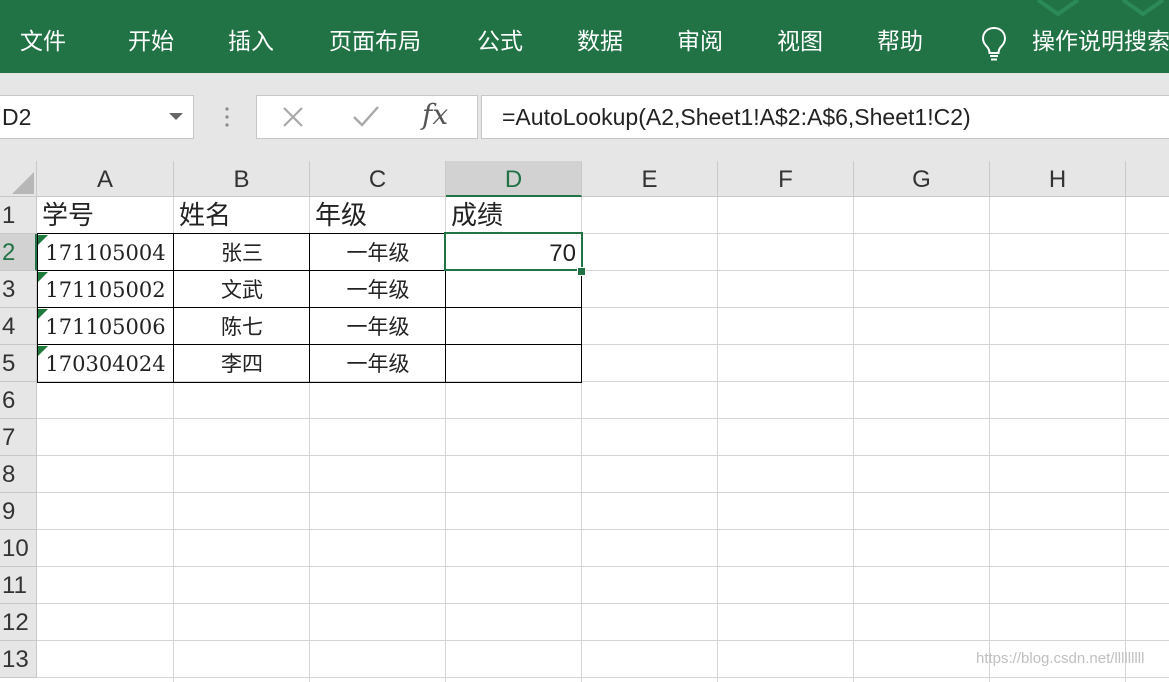  I want to click on tab-help: 帮助, so click(900, 42).